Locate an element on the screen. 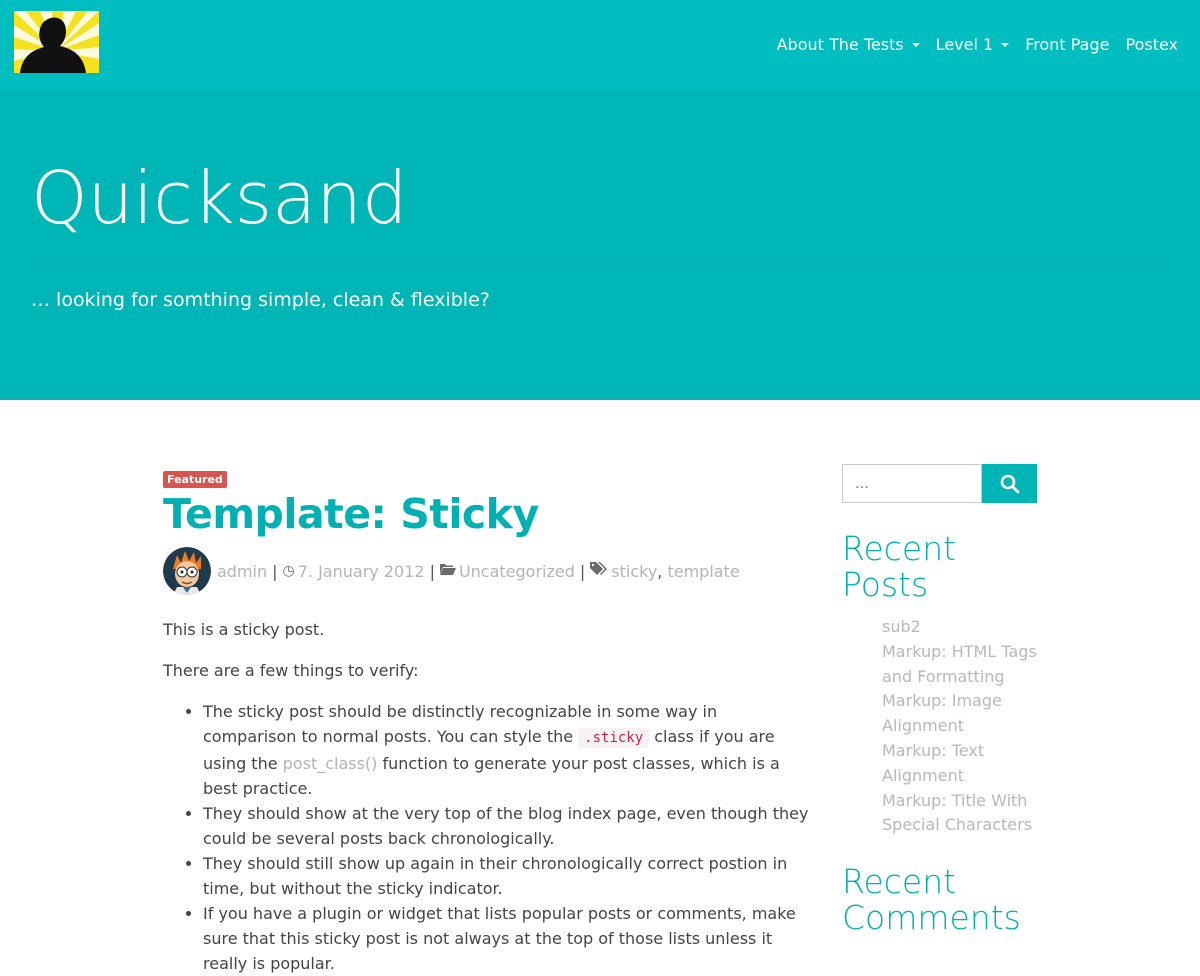 This screenshot has width=1200, height=976. tag-link-sticky: sticky is located at coordinates (634, 571).